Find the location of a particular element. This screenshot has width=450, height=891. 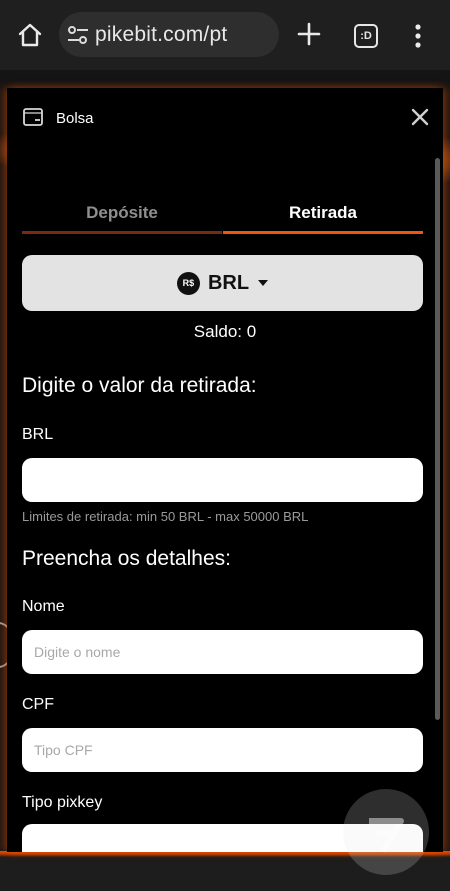

brl-currency-icon: R$ is located at coordinates (188, 283).